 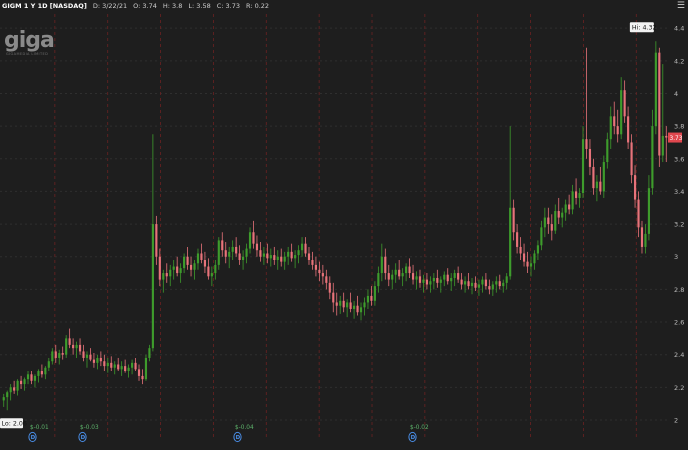 What do you see at coordinates (228, 6) in the screenshot?
I see `close-value: C: 3.73` at bounding box center [228, 6].